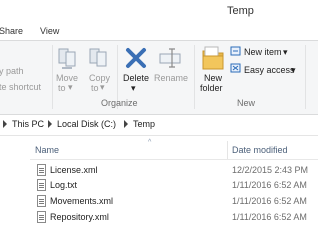  I want to click on breadcrumb-temp: Temp, so click(144, 124).